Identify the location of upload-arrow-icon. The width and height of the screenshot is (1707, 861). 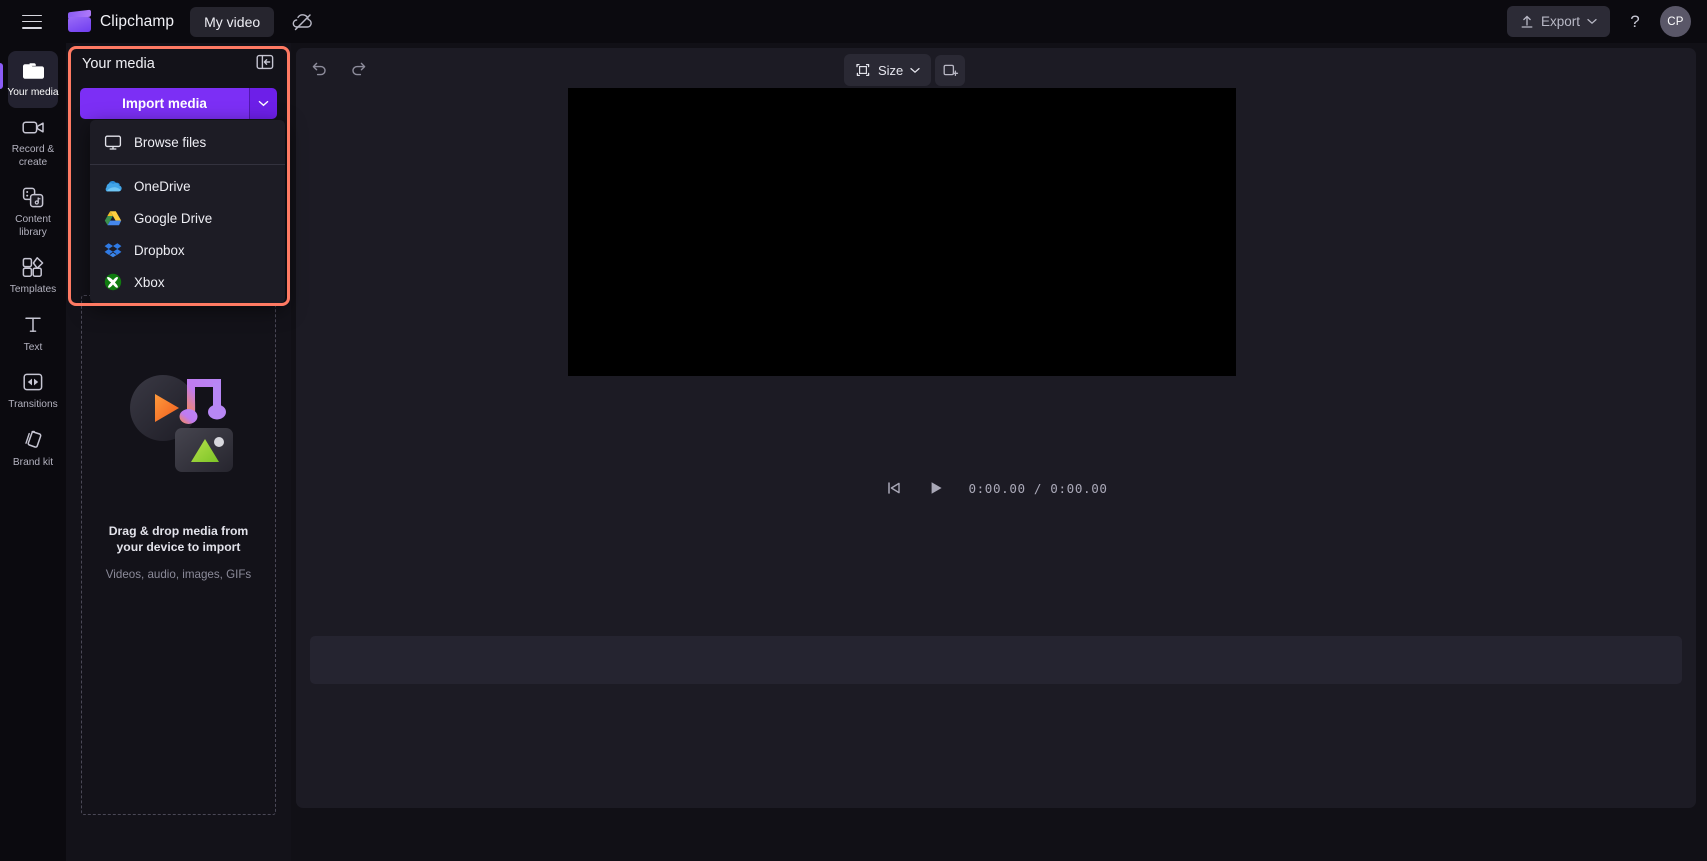
(1527, 21).